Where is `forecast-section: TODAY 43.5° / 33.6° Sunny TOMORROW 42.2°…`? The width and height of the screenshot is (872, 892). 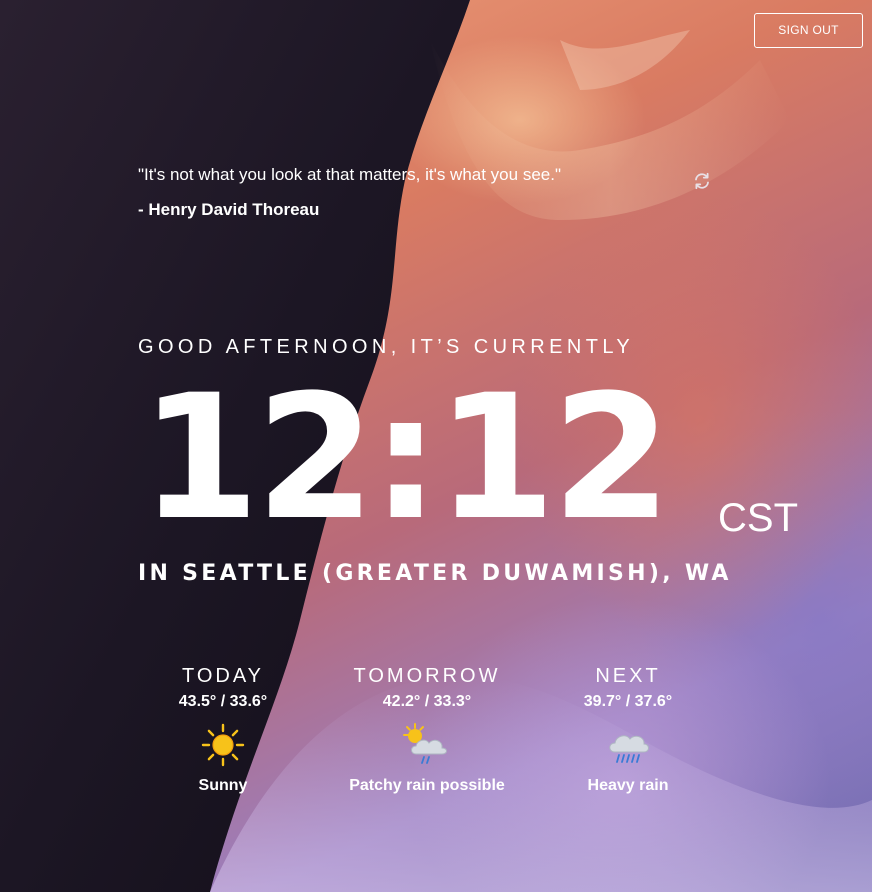 forecast-section: TODAY 43.5° / 33.6° Sunny TOMORROW 42.2°… is located at coordinates (425, 738).